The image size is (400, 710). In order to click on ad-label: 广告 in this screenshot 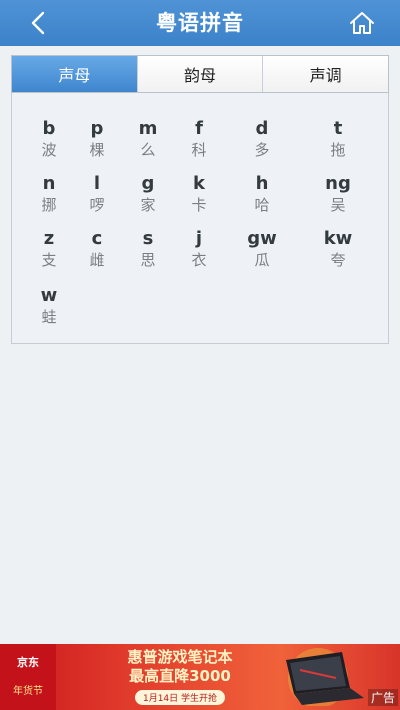, I will do `click(382, 697)`.